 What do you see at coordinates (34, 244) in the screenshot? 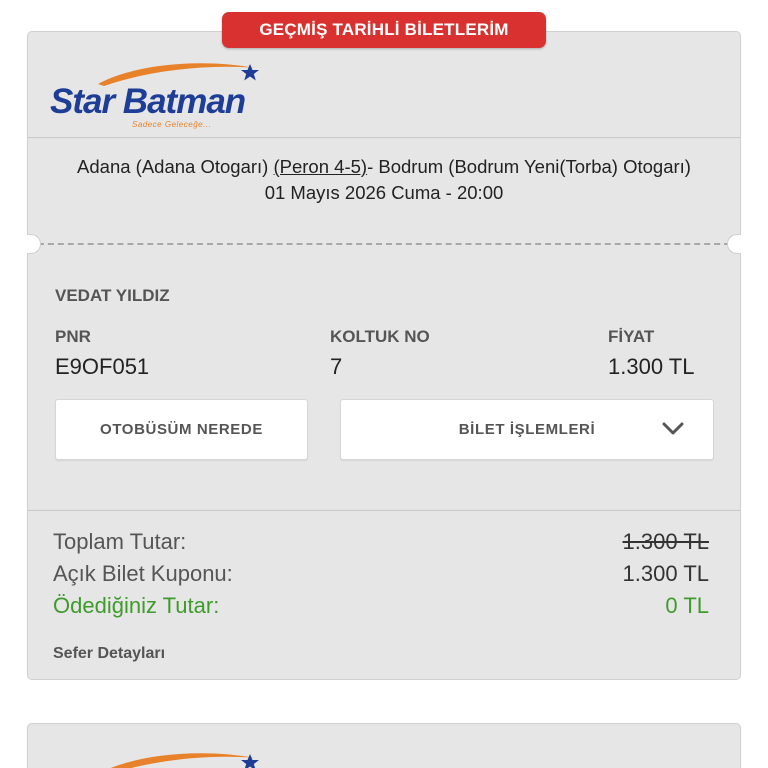
I see `ticket-notch-left` at bounding box center [34, 244].